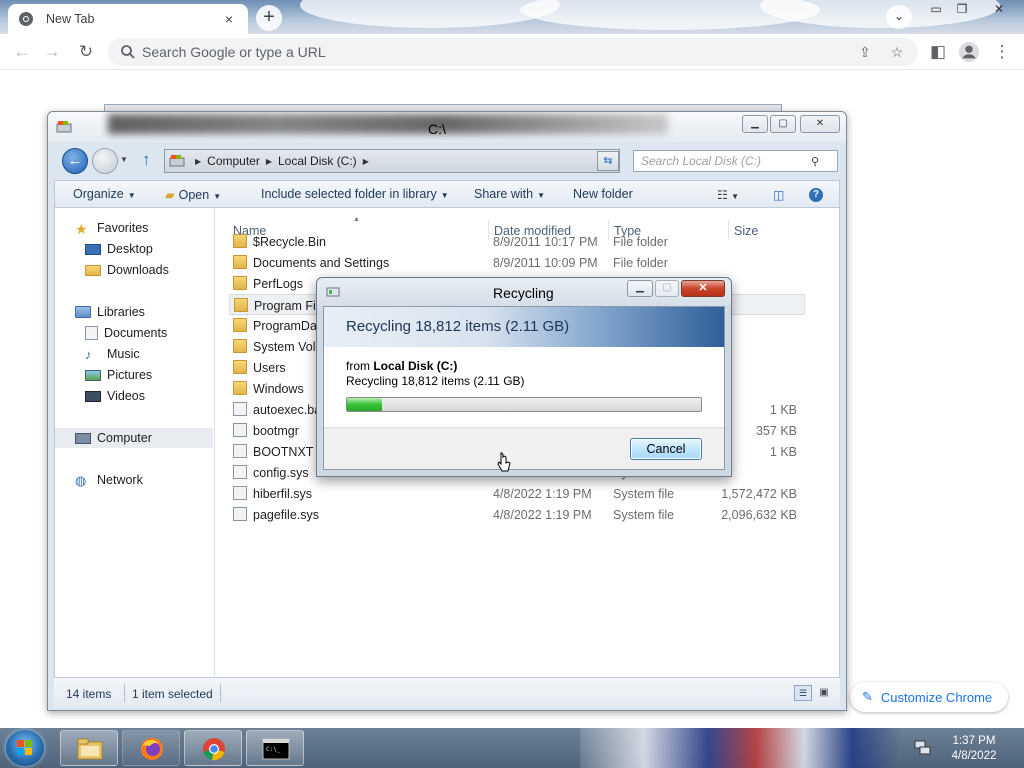 The height and width of the screenshot is (768, 1024). I want to click on nav-music: ♪ Music, so click(112, 354).